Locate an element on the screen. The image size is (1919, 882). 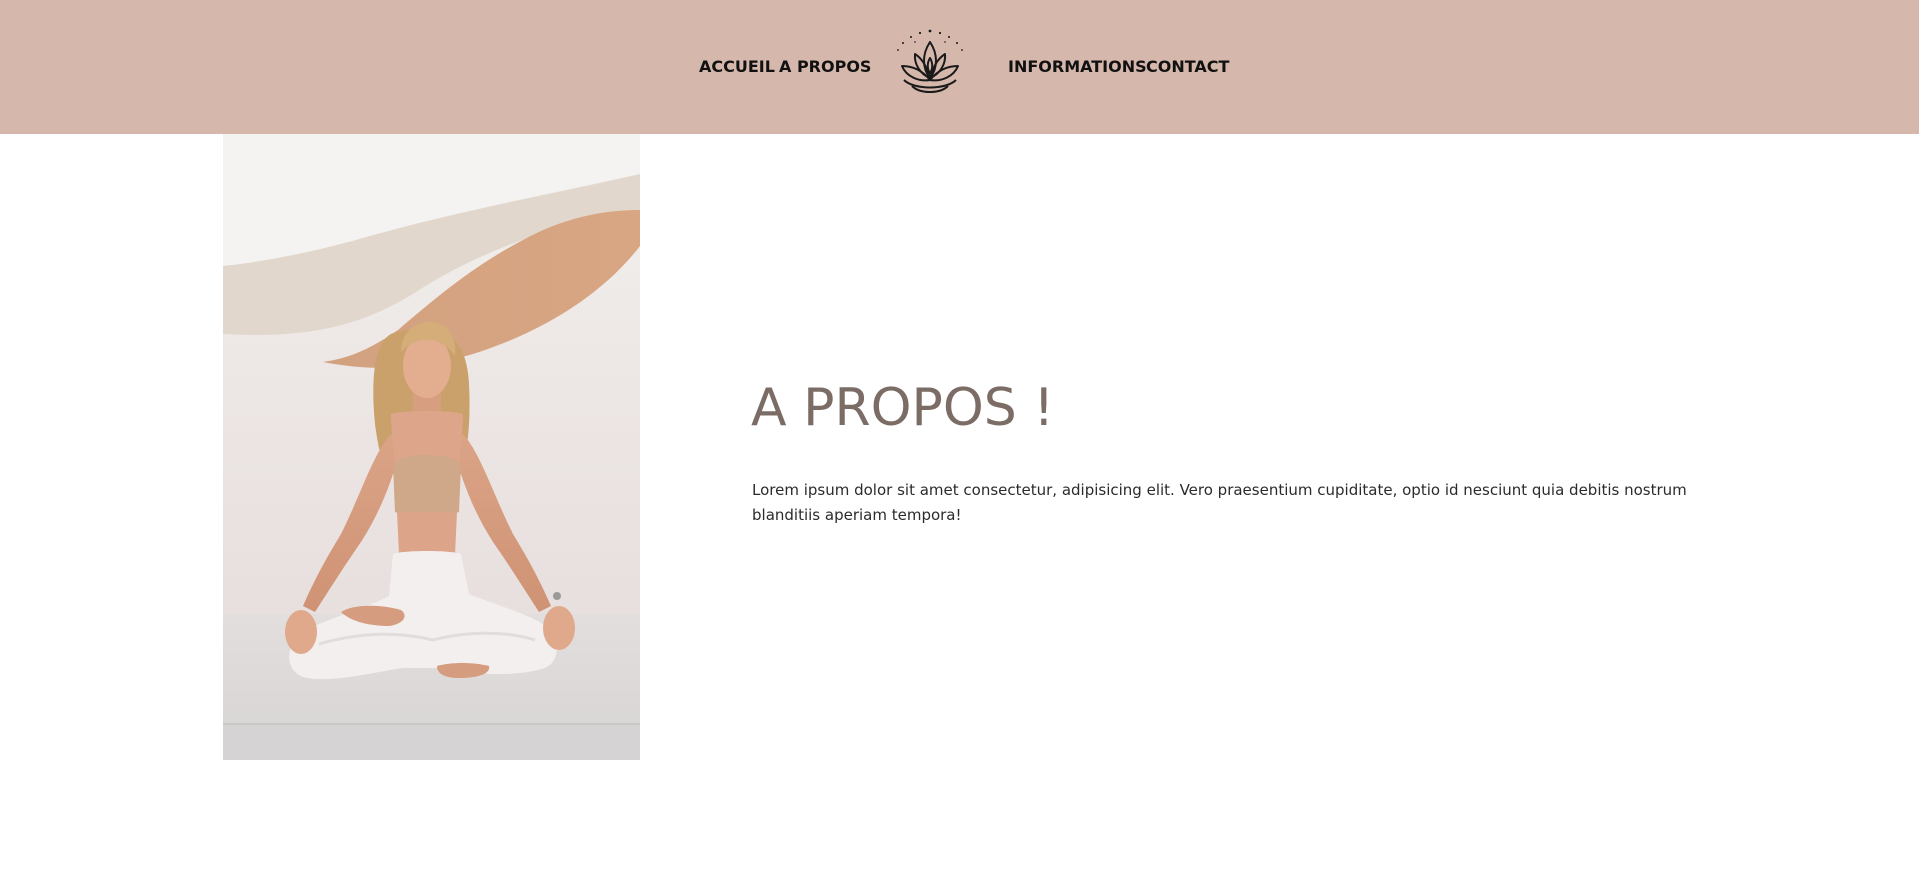
nav-link-accueil: ACCUEIL is located at coordinates (737, 66).